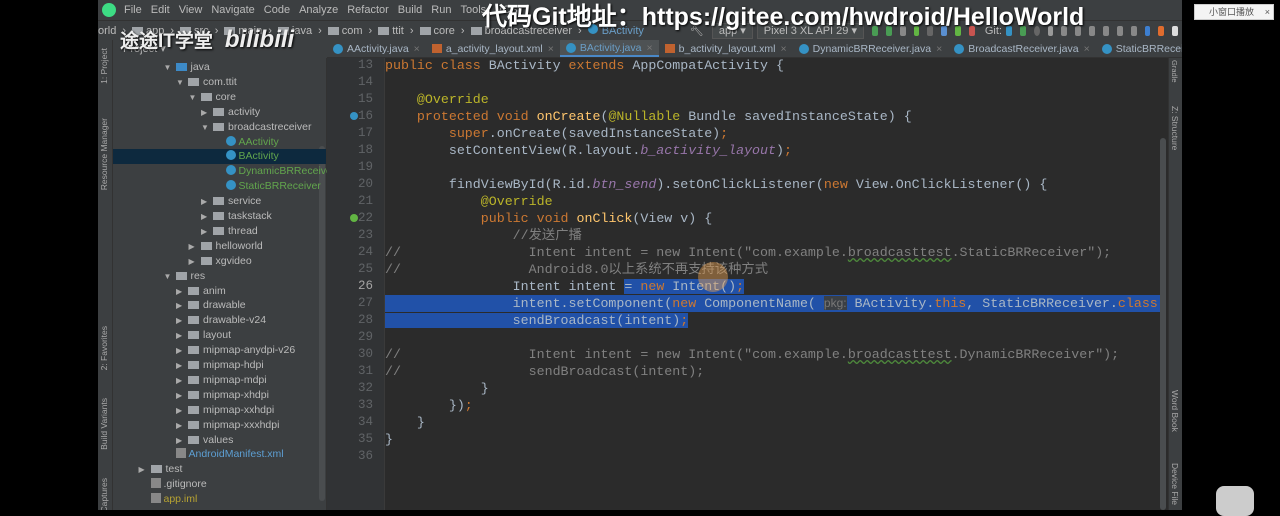 The image size is (1280, 516). I want to click on tree-item: ▼ broadcastreceiver, so click(219, 127).